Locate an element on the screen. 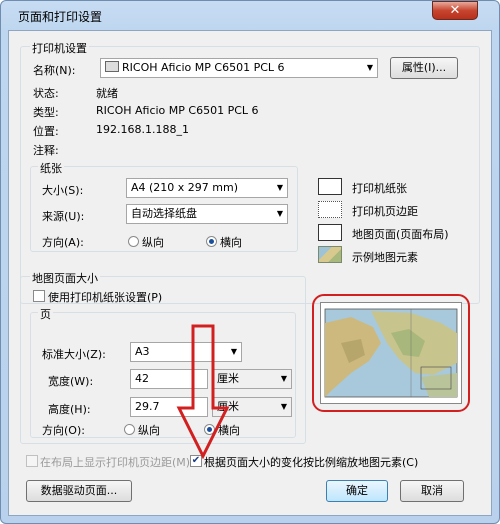 This screenshot has width=500, height=524. show-margins-checkbox is located at coordinates (32, 461).